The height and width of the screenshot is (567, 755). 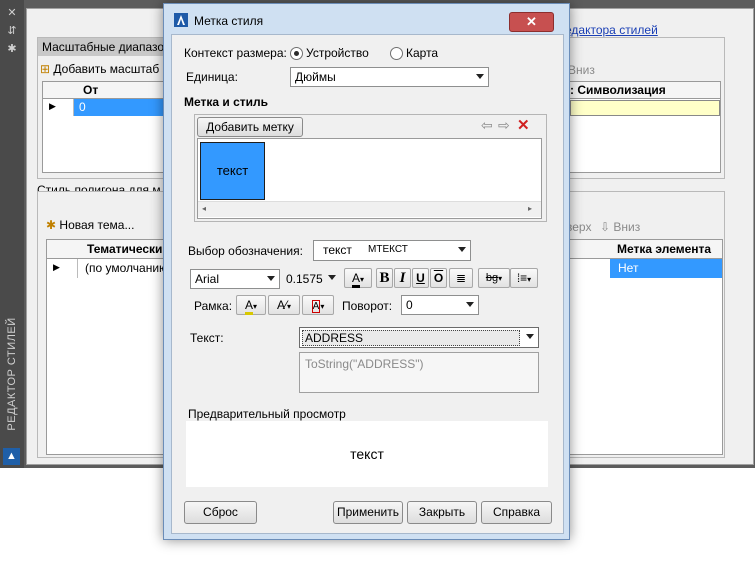 I want to click on unit-label: Единица:, so click(x=212, y=77).